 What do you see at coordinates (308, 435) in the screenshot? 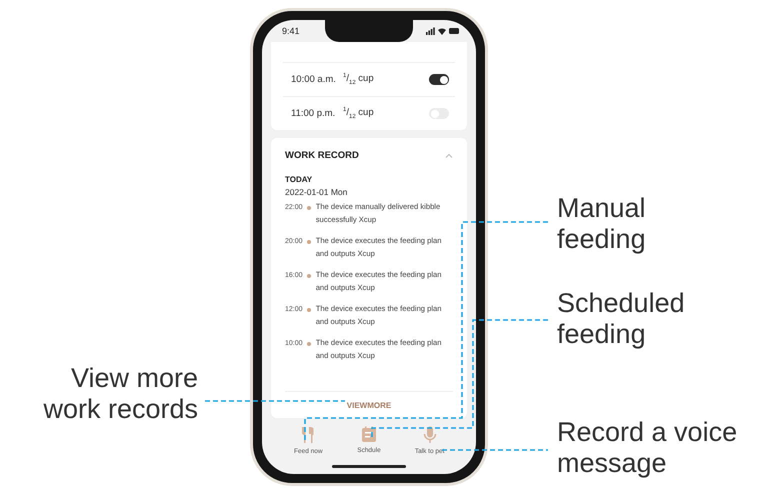
I see `fork-knife-icon` at bounding box center [308, 435].